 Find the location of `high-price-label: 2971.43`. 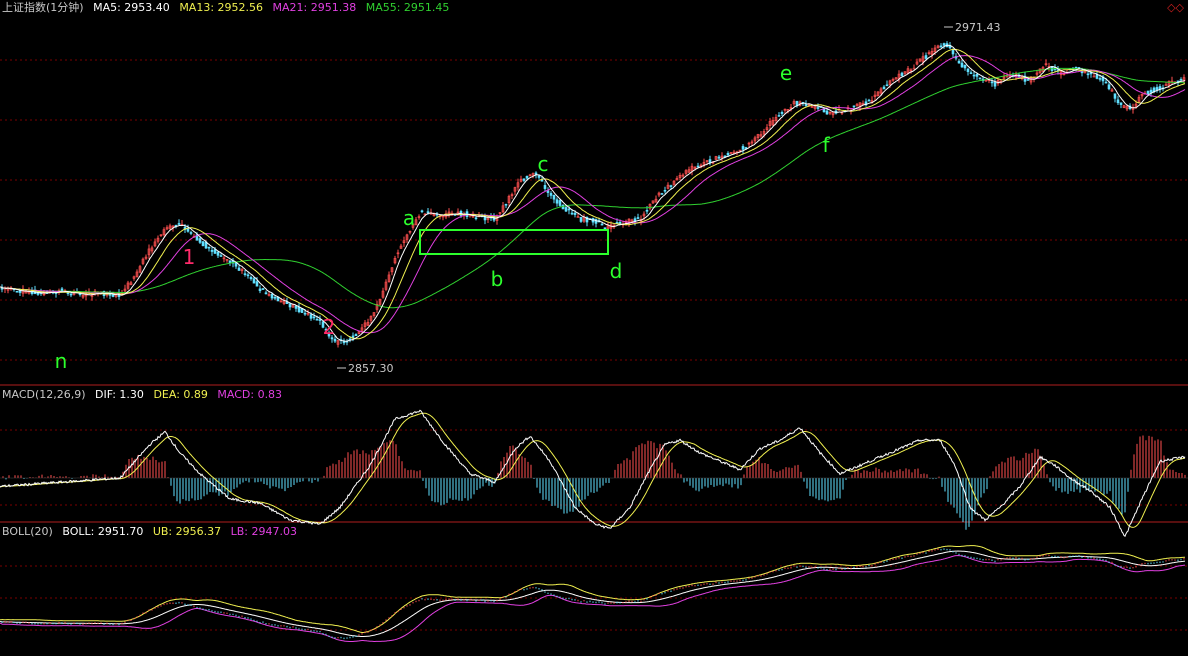

high-price-label: 2971.43 is located at coordinates (978, 27).